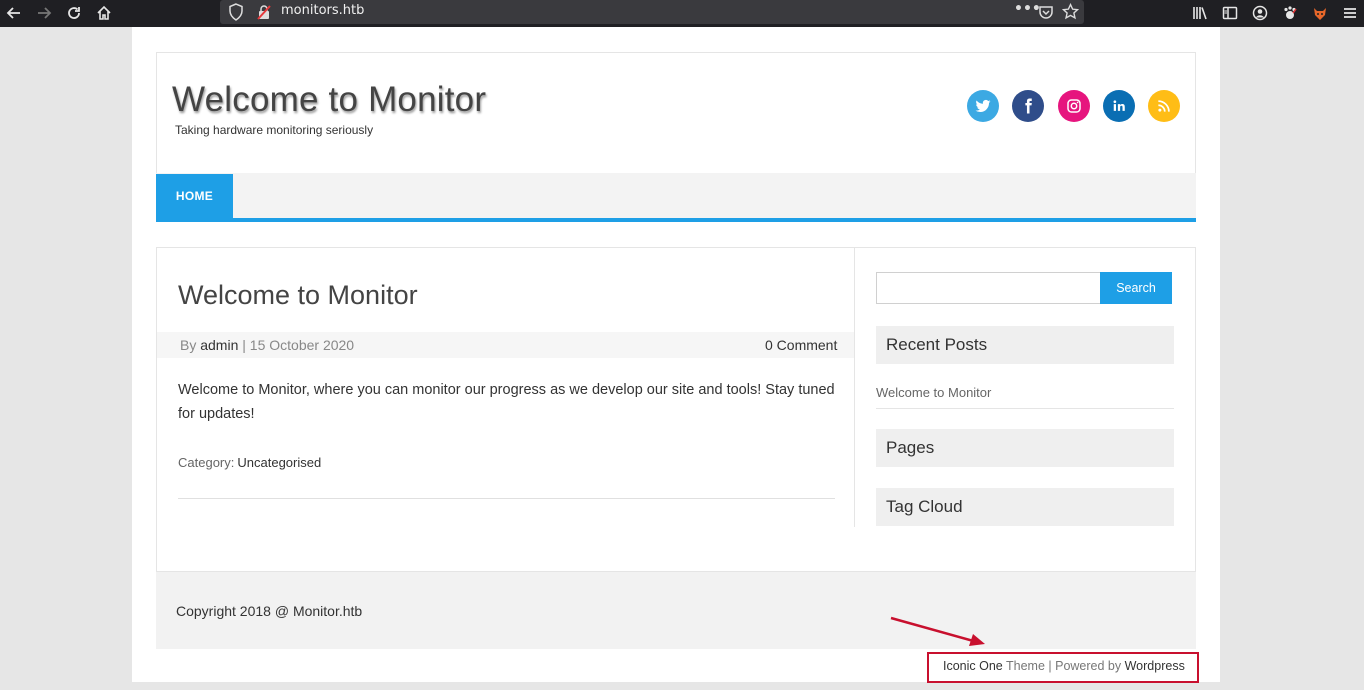 The height and width of the screenshot is (690, 1364). Describe the element at coordinates (188, 345) in the screenshot. I see `post-by-label: By` at that location.